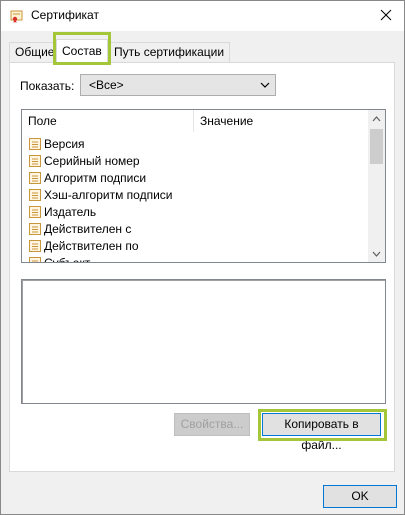  I want to click on field-name: Действителен по, so click(91, 246).